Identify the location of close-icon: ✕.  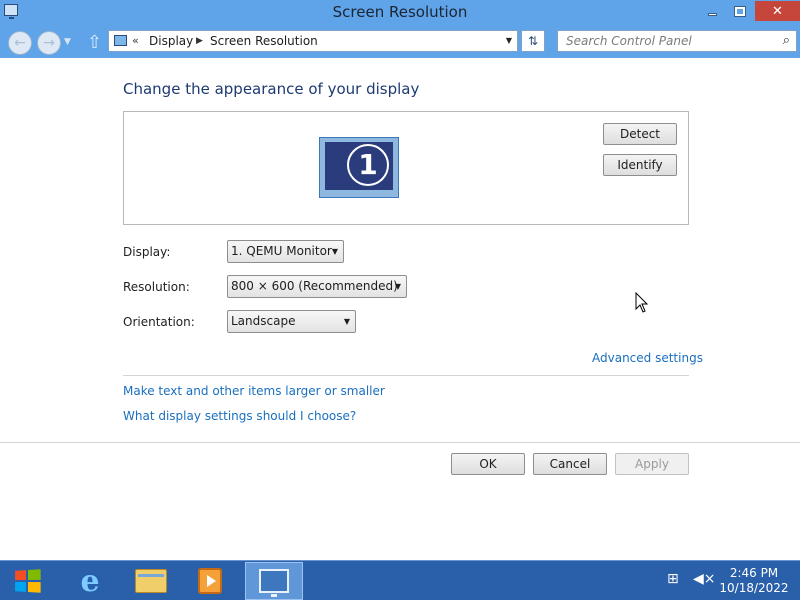
(777, 11).